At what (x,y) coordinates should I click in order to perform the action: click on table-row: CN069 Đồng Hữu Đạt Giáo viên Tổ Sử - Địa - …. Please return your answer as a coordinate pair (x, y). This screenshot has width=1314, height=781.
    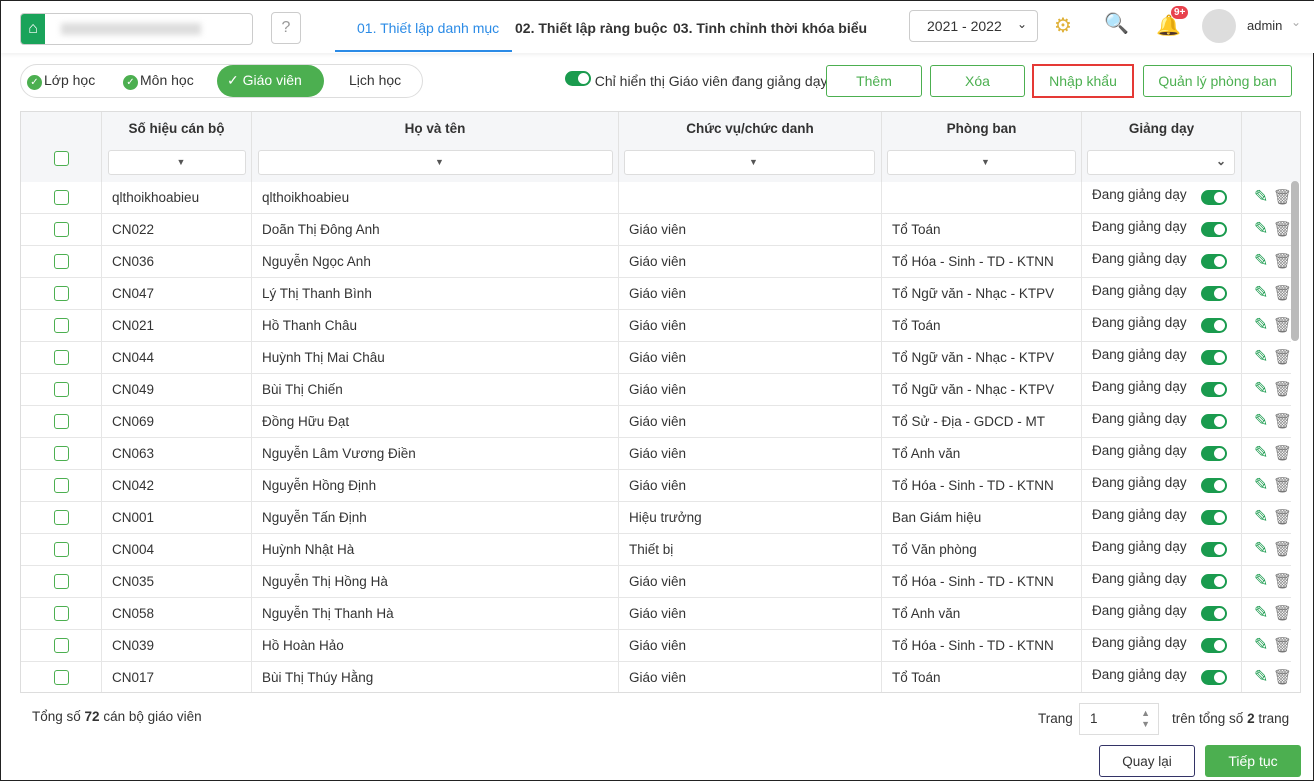
    Looking at the image, I should click on (656, 422).